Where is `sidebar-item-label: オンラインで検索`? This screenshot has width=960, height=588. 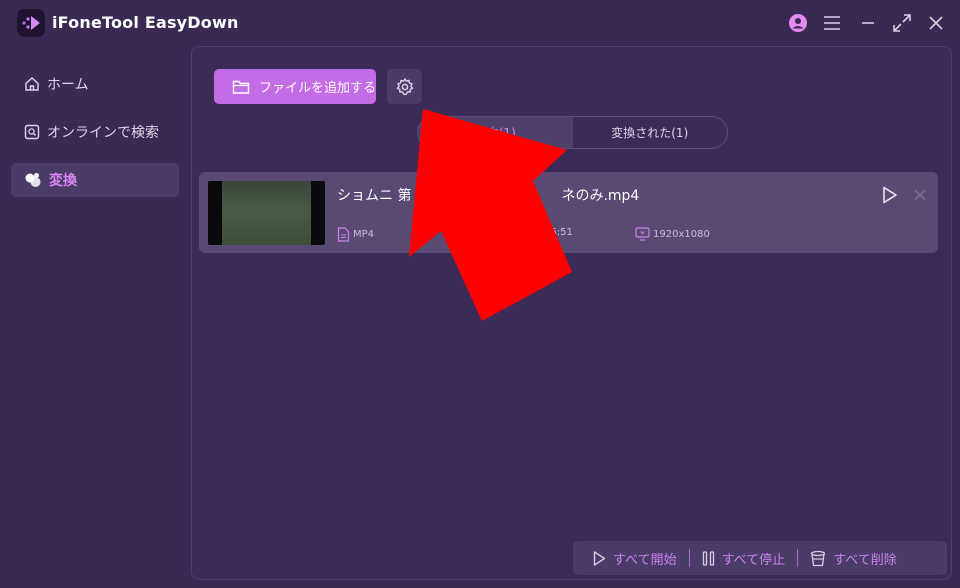 sidebar-item-label: オンラインで検索 is located at coordinates (103, 133).